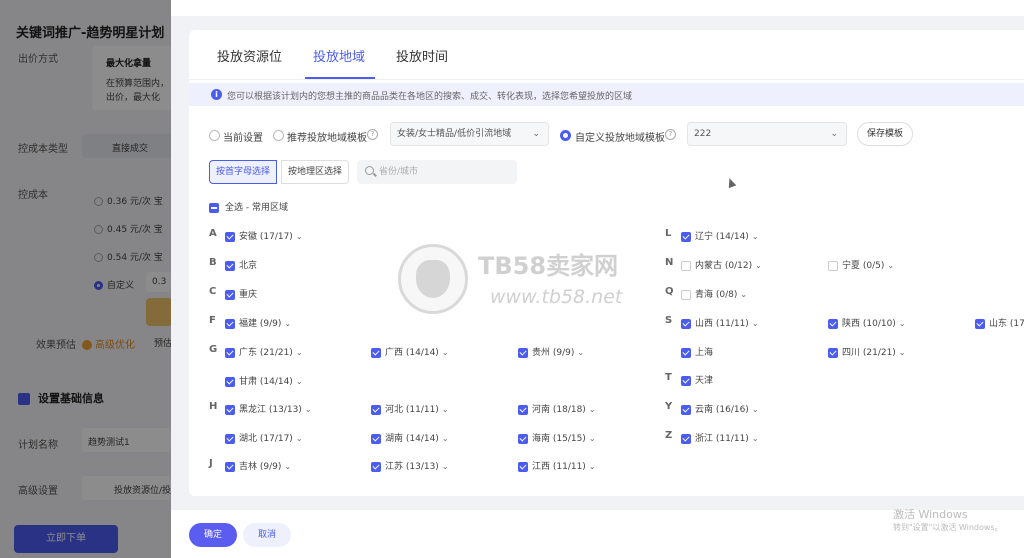 This screenshot has width=1024, height=558. Describe the element at coordinates (551, 351) in the screenshot. I see `province-guizhou: 贵州 (9/9) ⌄` at that location.